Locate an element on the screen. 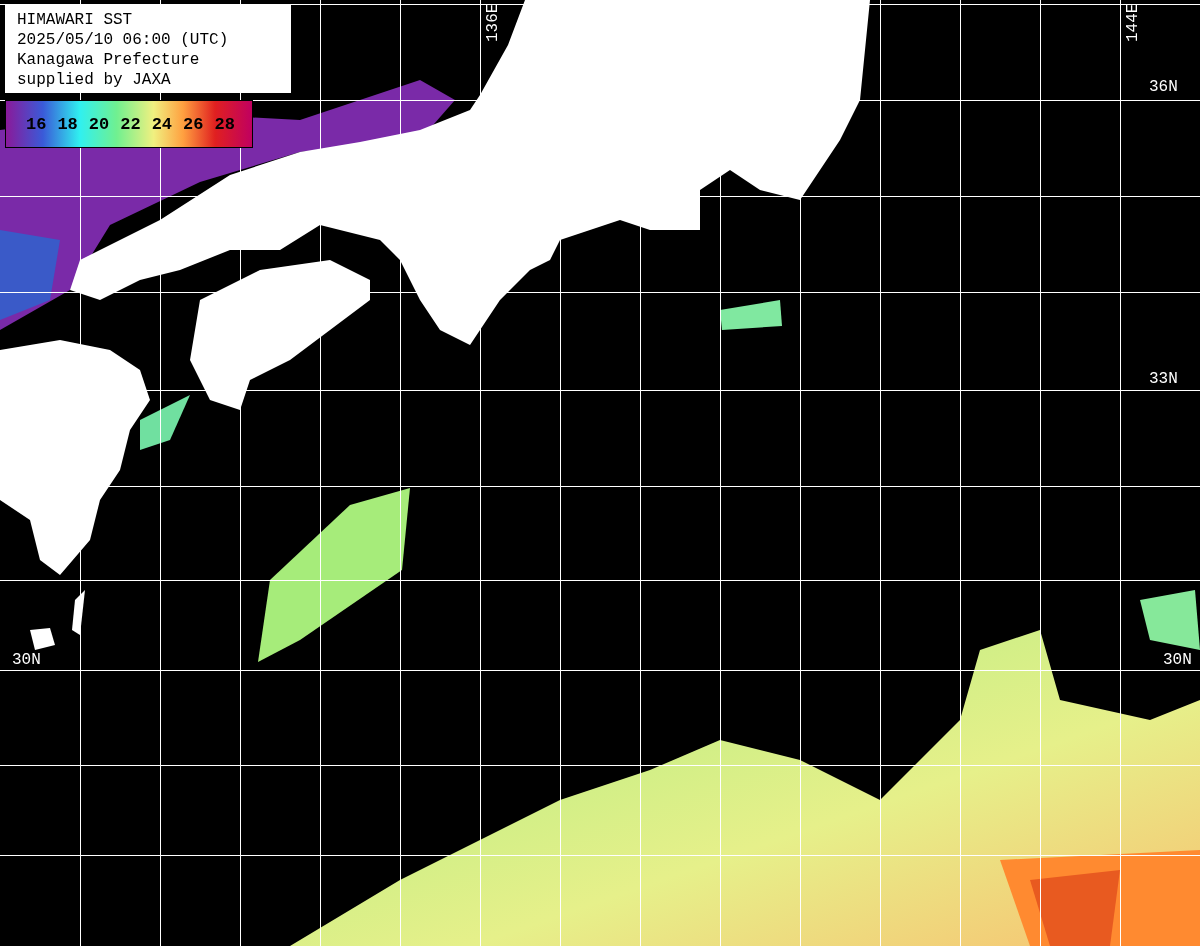 The height and width of the screenshot is (946, 1200). latitude-label: 33N is located at coordinates (1163, 379).